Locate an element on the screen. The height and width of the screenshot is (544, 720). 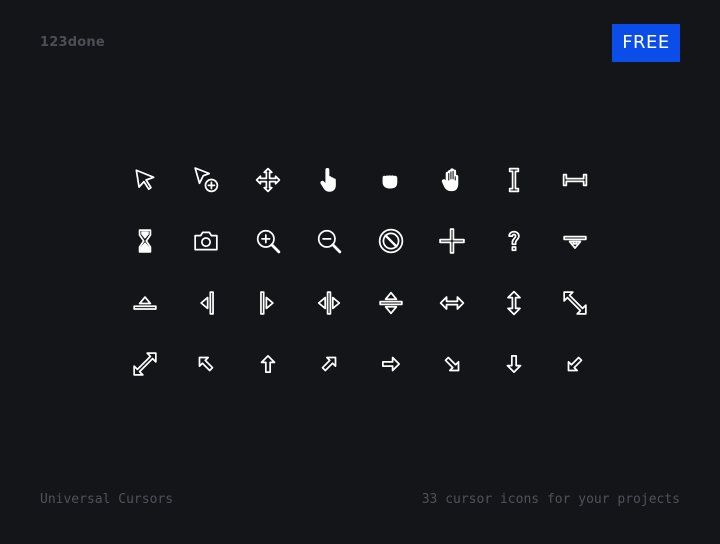
column-resize-right-cursor-icon is located at coordinates (266, 303).